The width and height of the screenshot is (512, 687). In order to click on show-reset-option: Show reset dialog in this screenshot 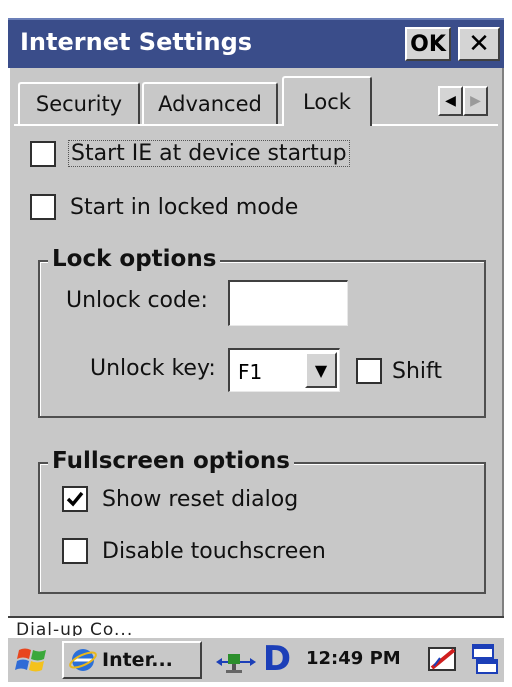, I will do `click(180, 499)`.